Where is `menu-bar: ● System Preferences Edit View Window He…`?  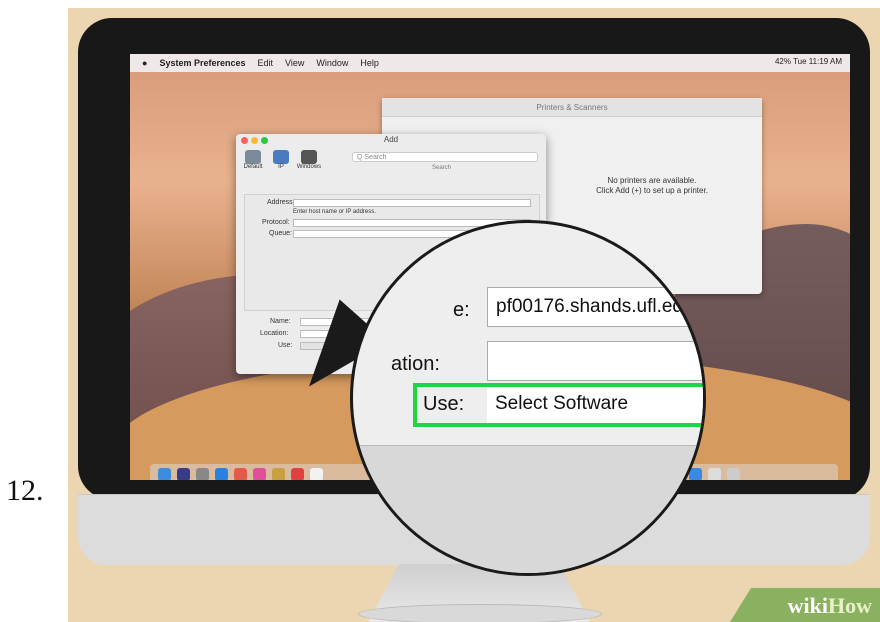
menu-bar: ● System Preferences Edit View Window He… is located at coordinates (490, 63).